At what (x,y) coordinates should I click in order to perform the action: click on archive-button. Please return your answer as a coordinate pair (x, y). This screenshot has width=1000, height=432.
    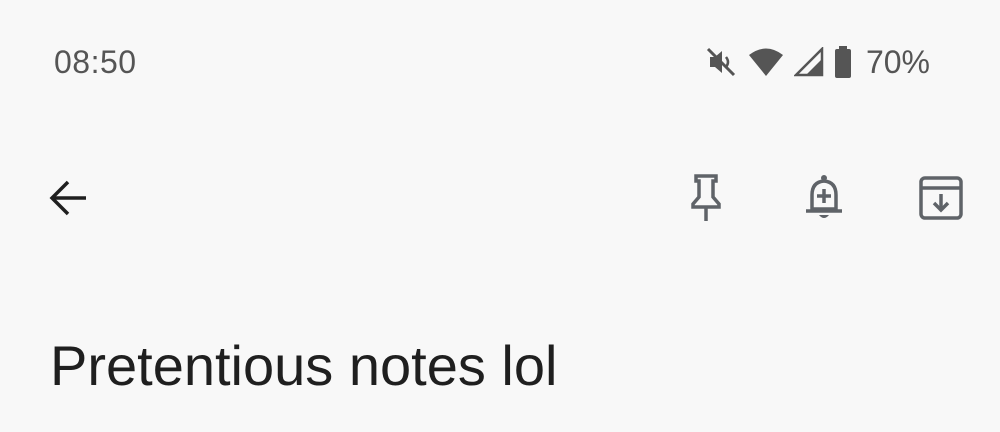
    Looking at the image, I should click on (941, 199).